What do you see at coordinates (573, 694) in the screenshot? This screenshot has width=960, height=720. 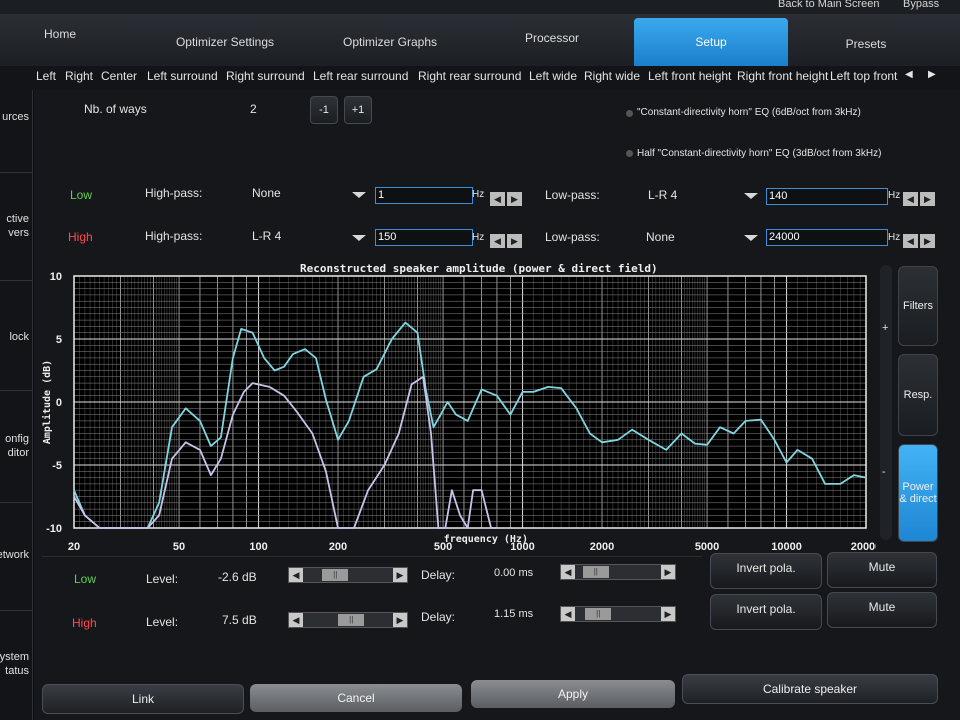 I see `apply-button: Apply` at bounding box center [573, 694].